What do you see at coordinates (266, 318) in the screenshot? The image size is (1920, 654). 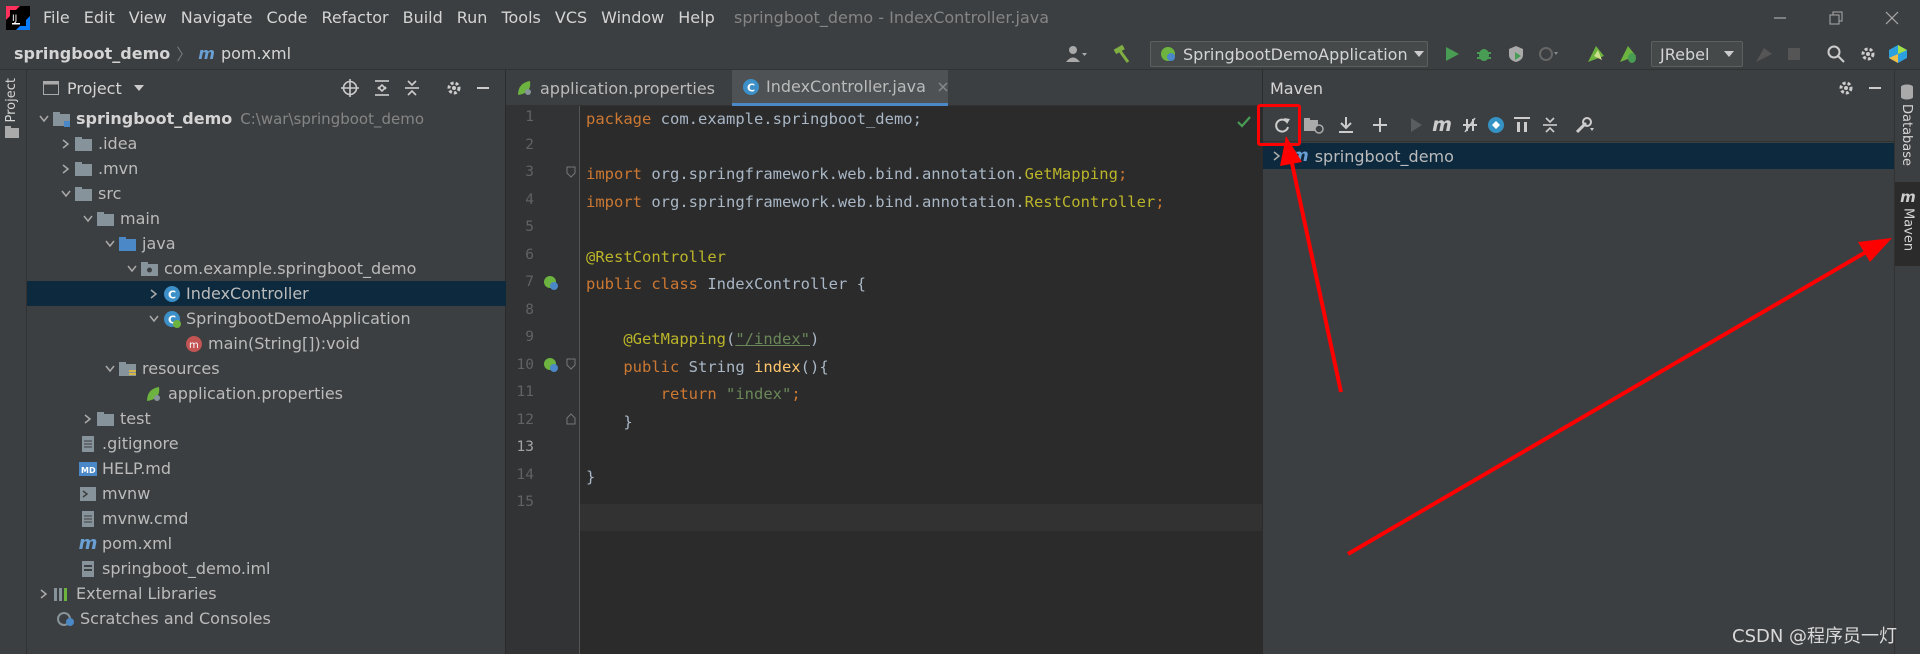 I see `tree-item-application: C SpringbootDemoApplication` at bounding box center [266, 318].